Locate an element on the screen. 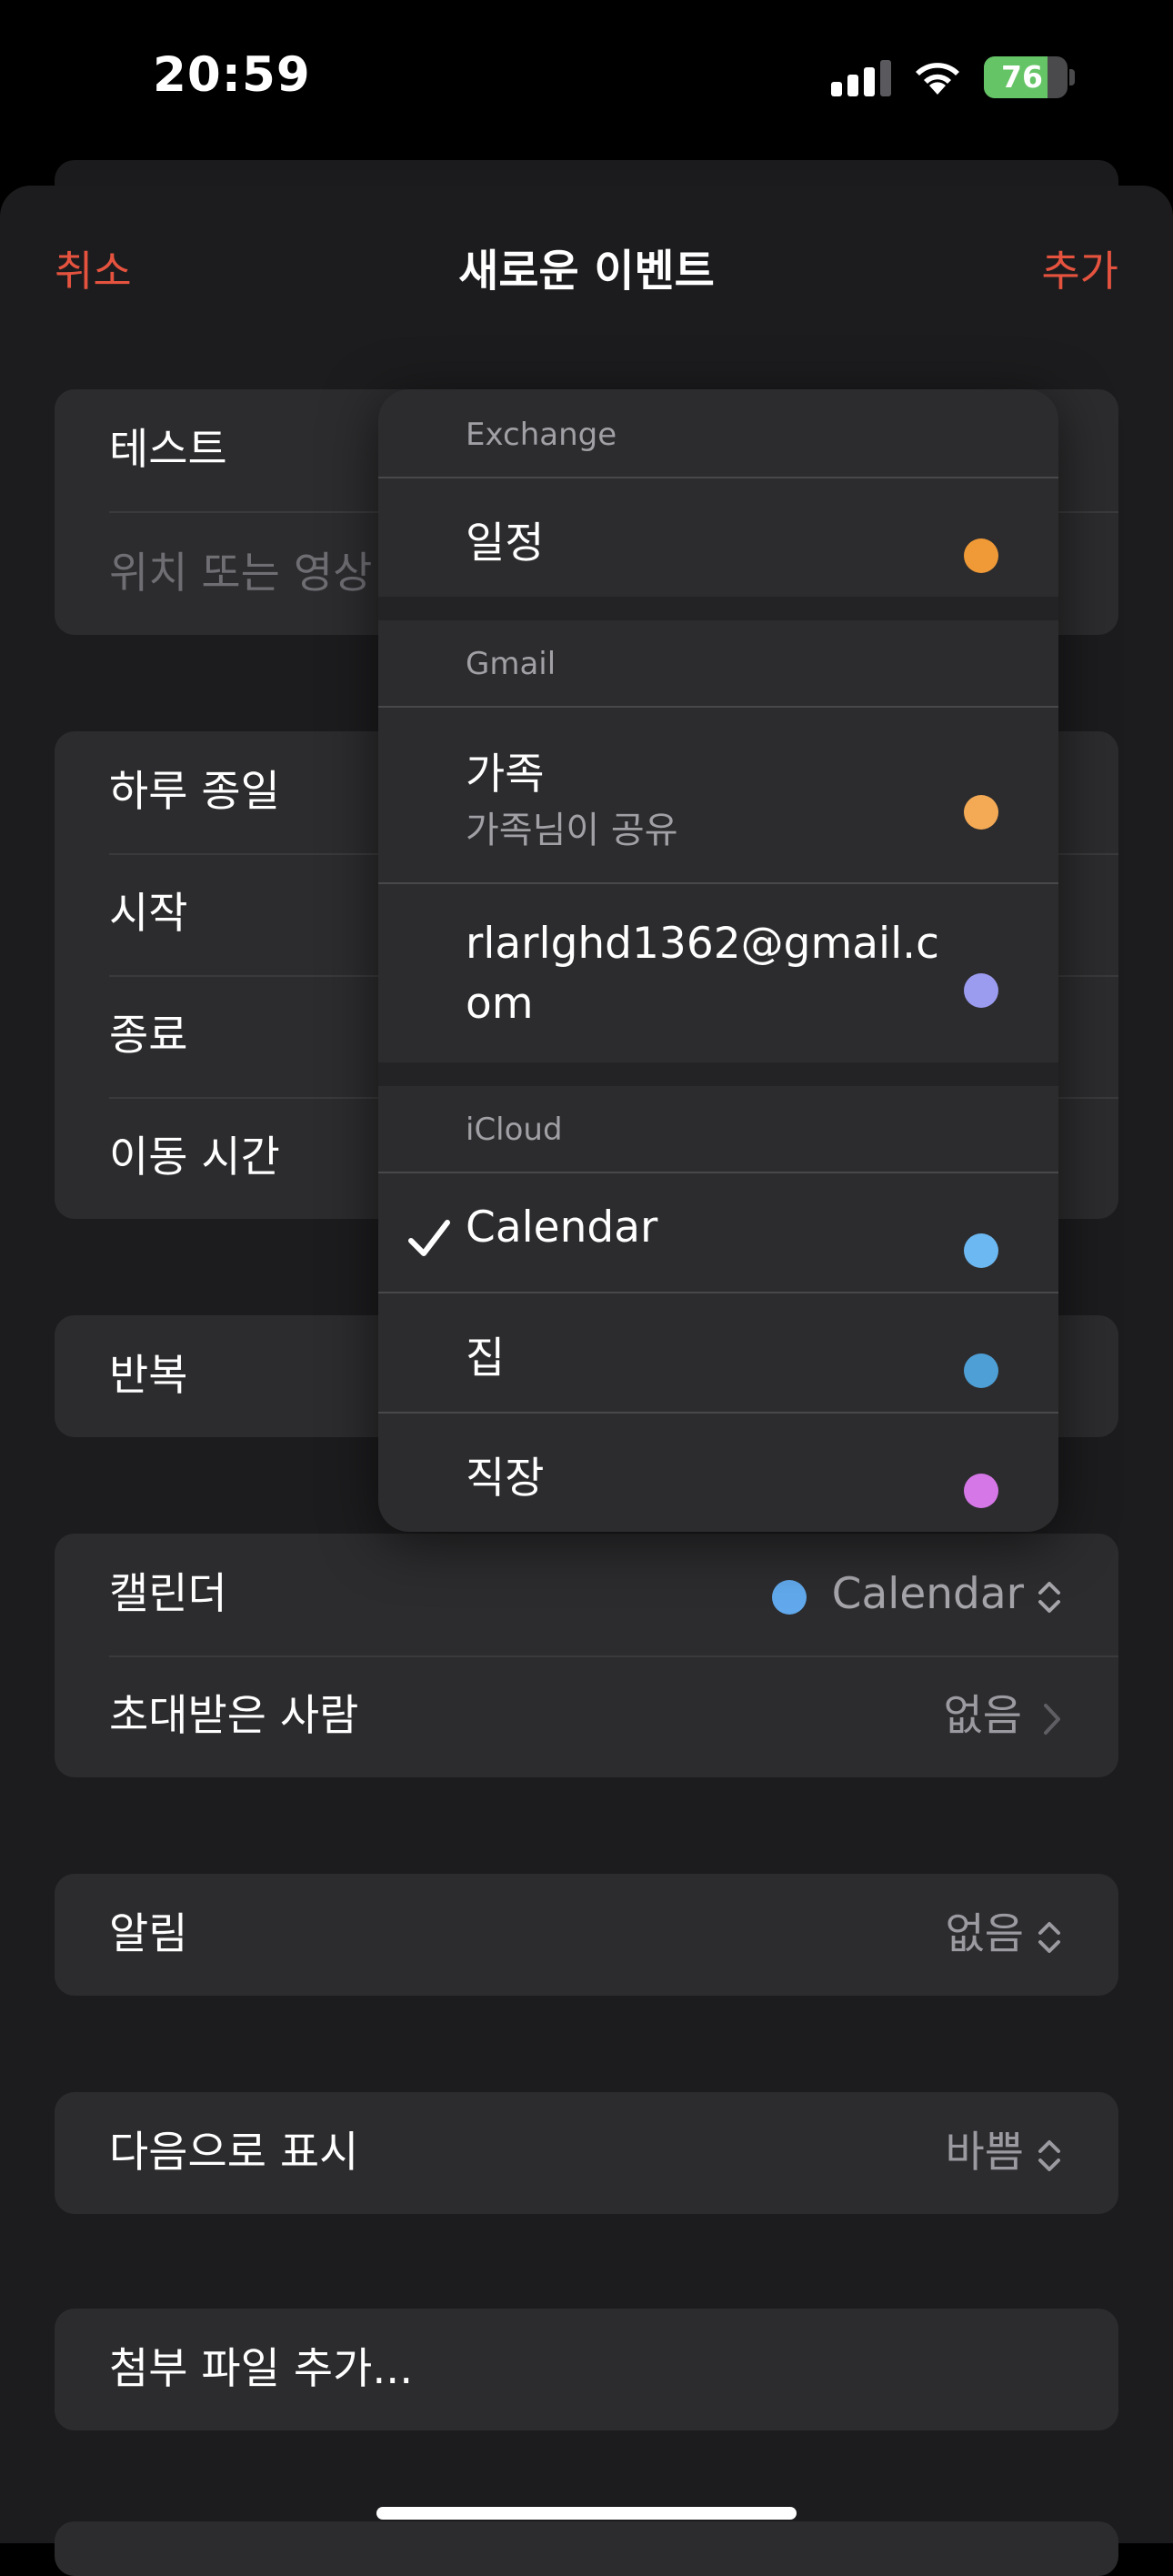  section-header-icloud: iCloud is located at coordinates (514, 1130).